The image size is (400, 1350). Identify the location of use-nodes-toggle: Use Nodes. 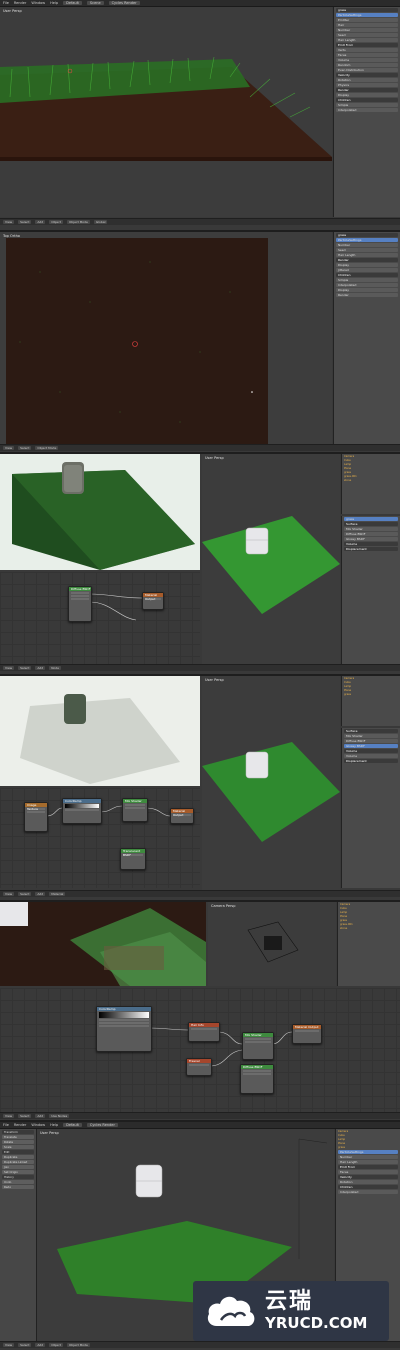
(59, 1116).